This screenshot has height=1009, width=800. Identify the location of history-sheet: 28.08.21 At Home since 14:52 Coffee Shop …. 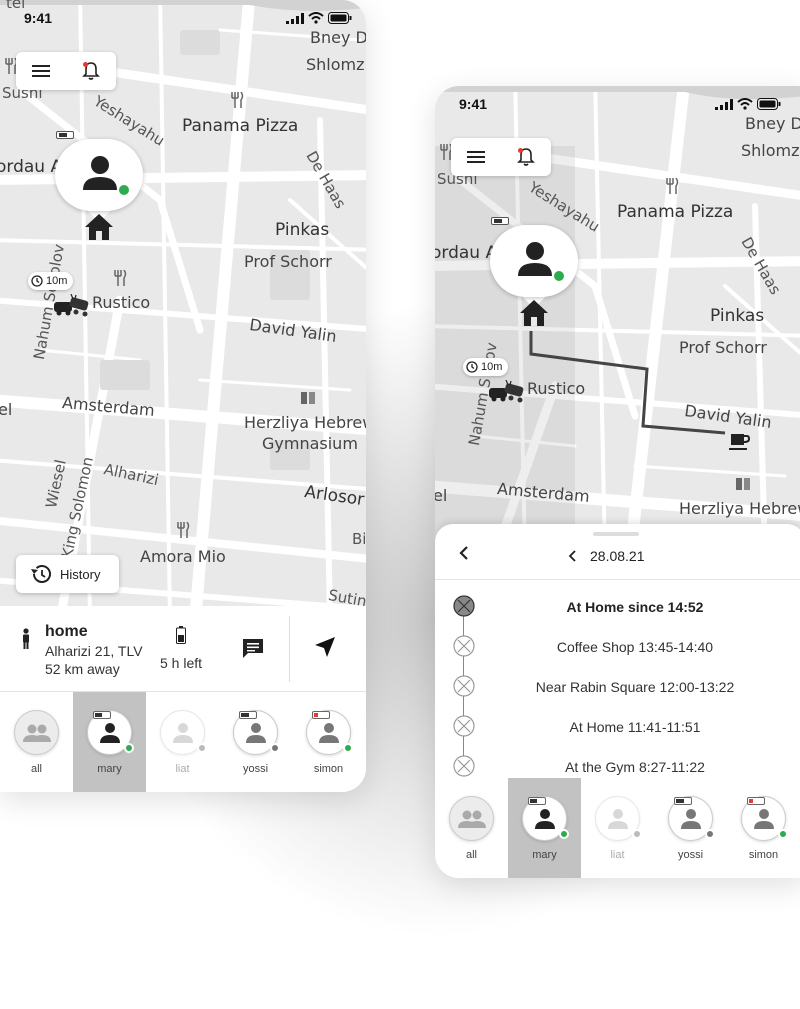
(617, 651).